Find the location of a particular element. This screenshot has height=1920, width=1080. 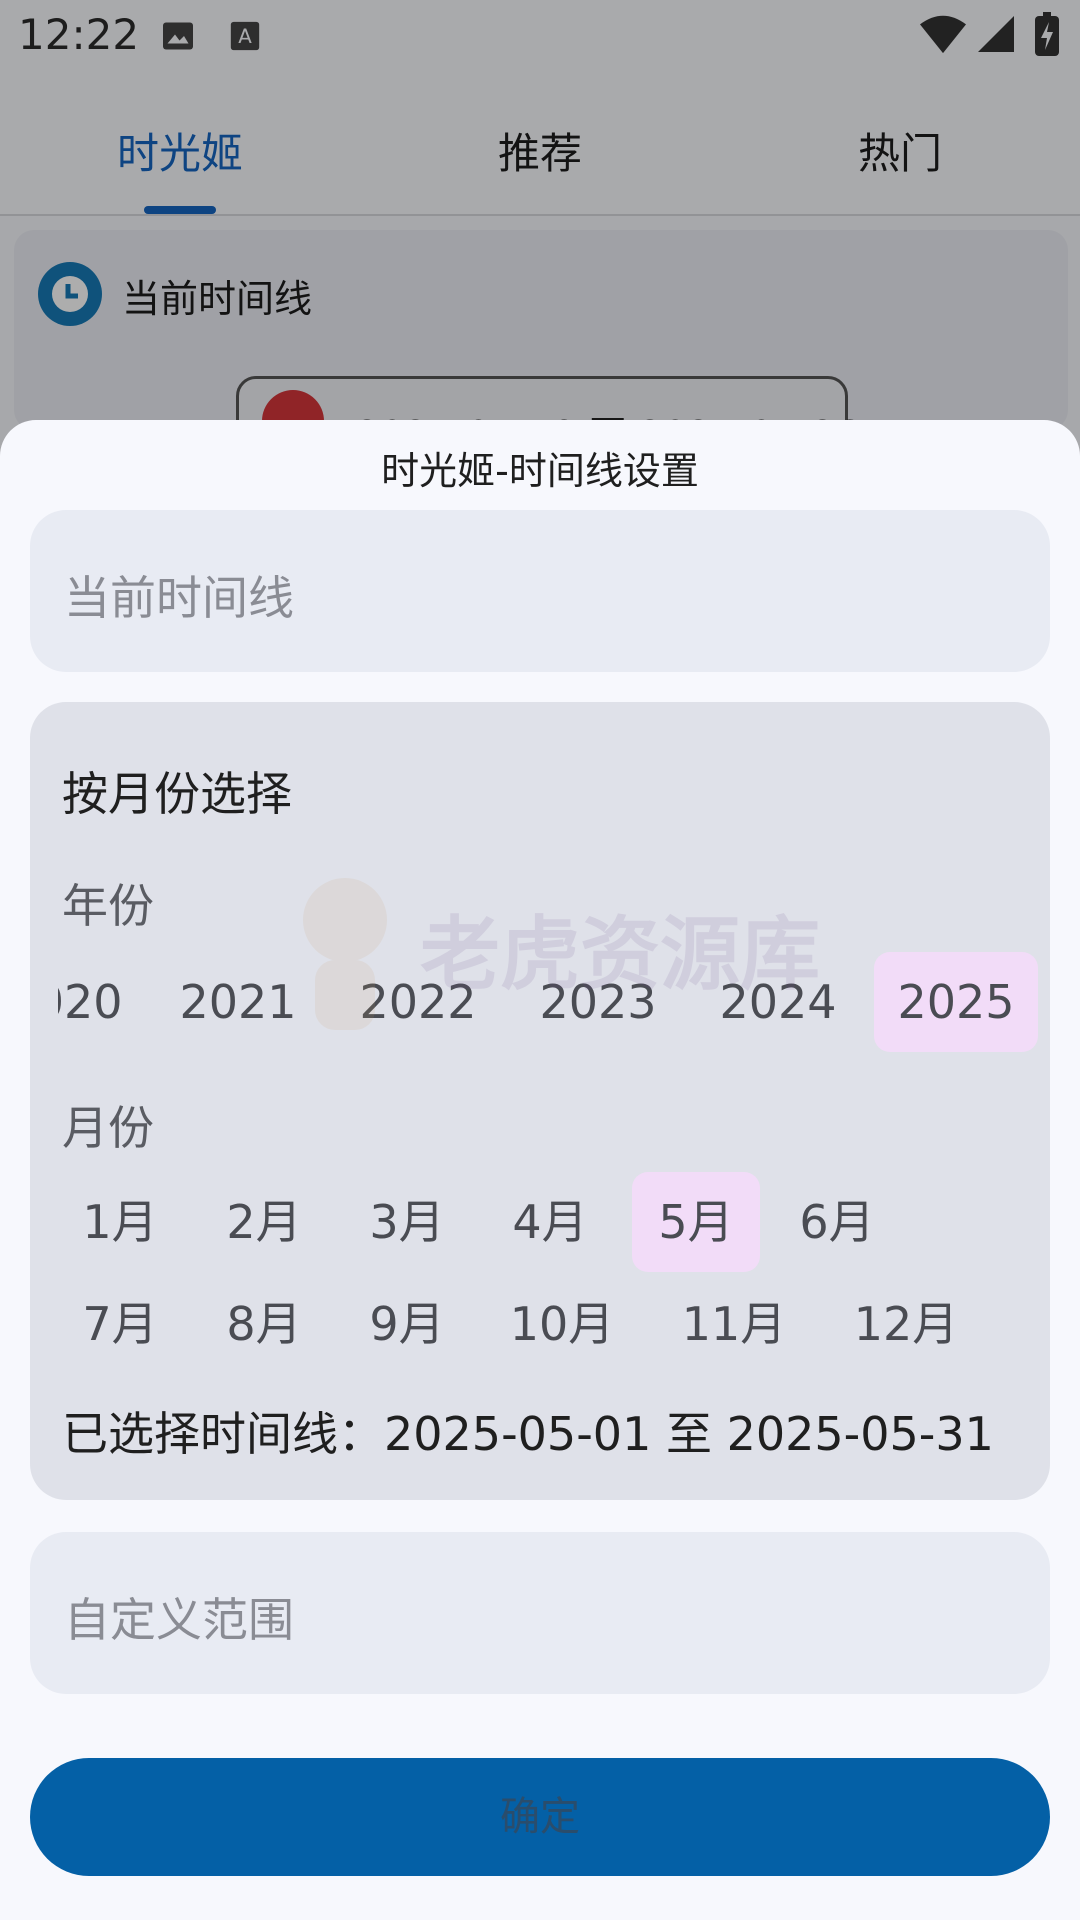

month-item: 4月 is located at coordinates (550, 1222).